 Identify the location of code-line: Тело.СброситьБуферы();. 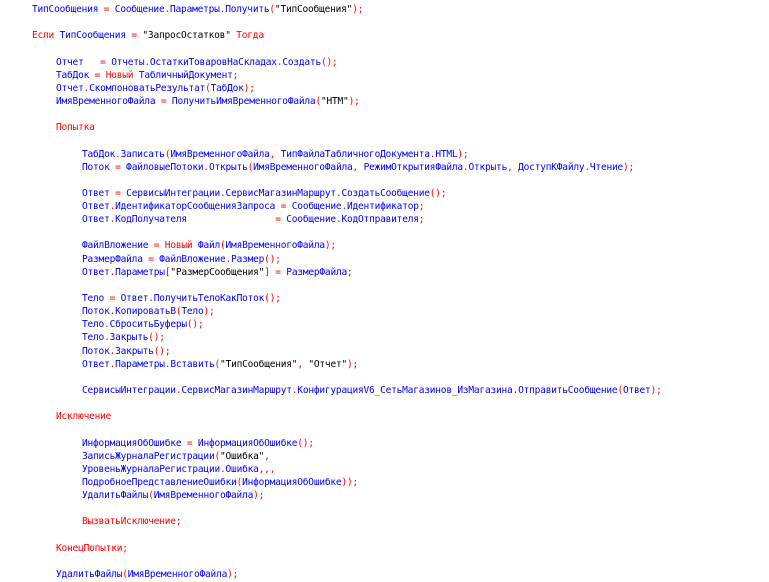
(143, 324).